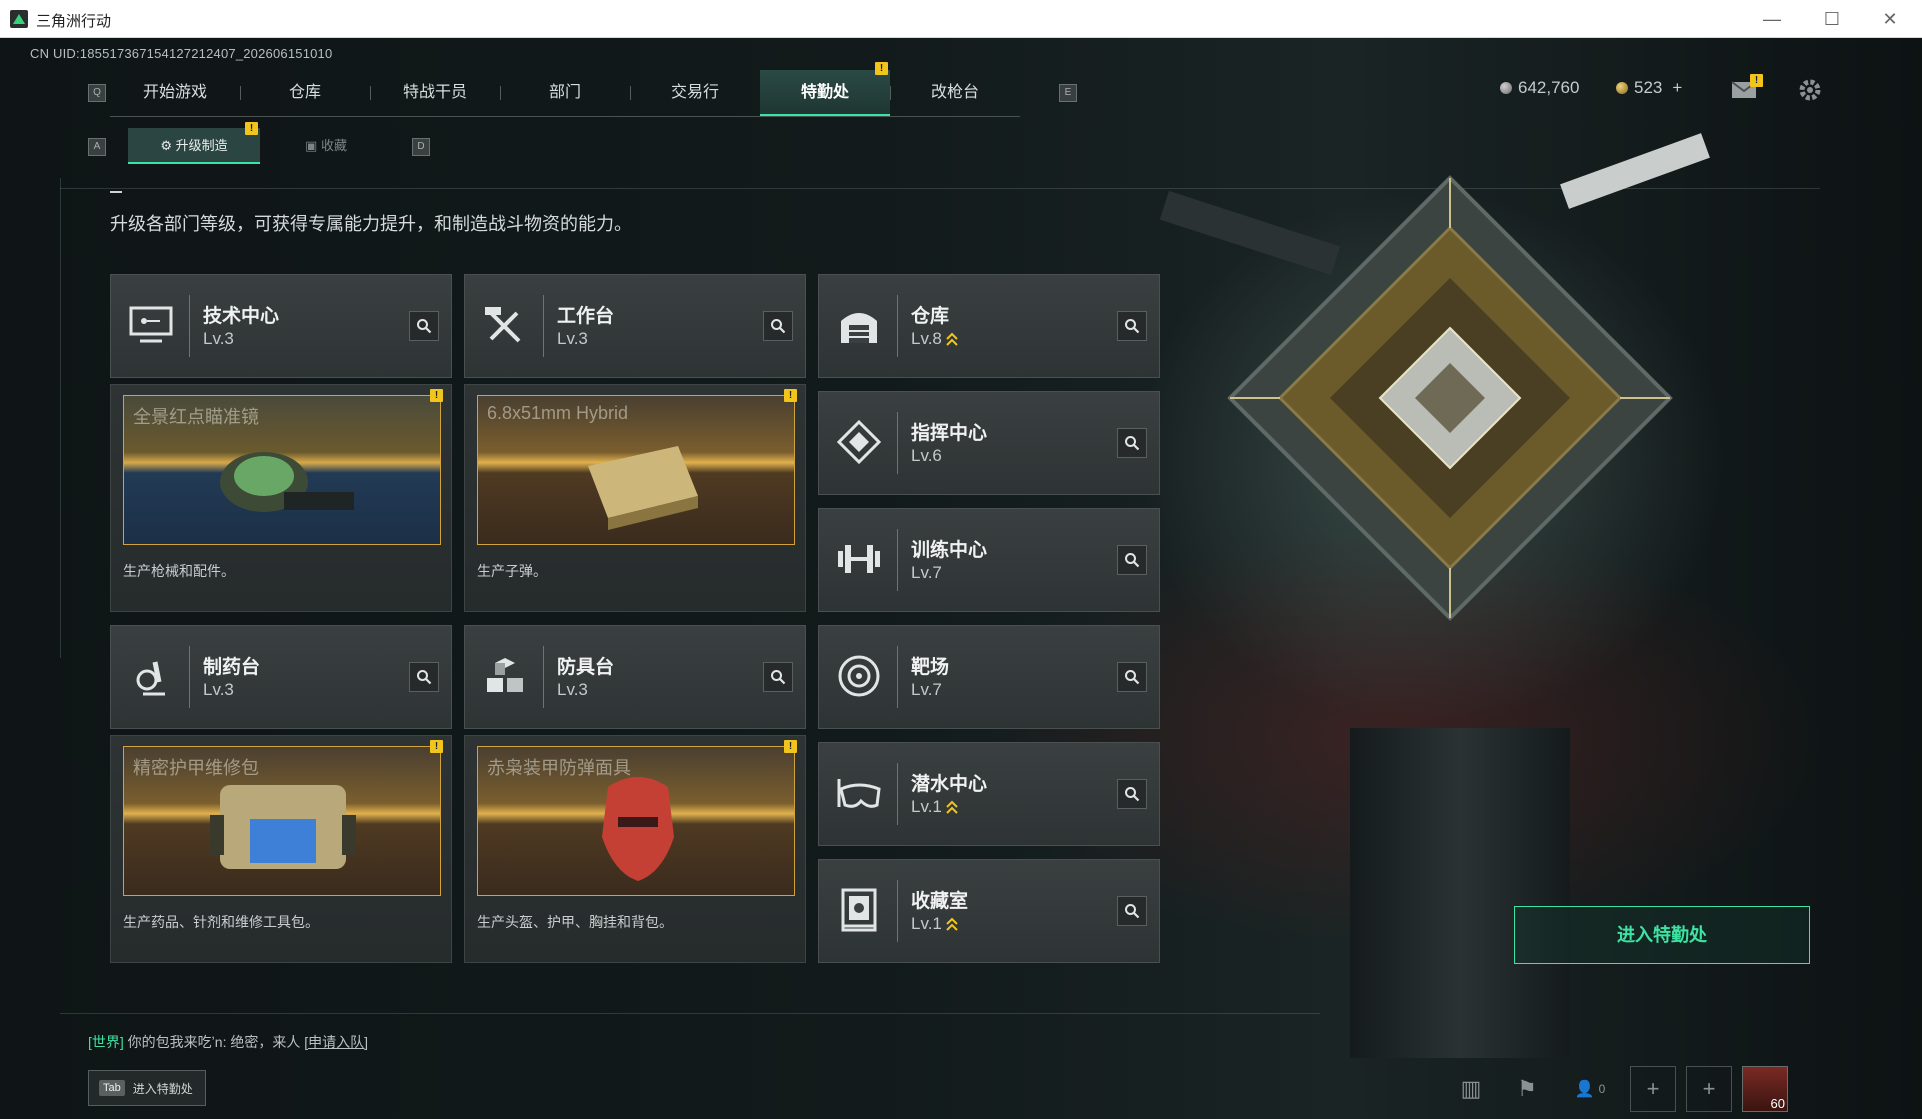 Image resolution: width=1922 pixels, height=1119 pixels. What do you see at coordinates (989, 794) in the screenshot?
I see `dept-card-diving-center: 潜水中心 Lv.1` at bounding box center [989, 794].